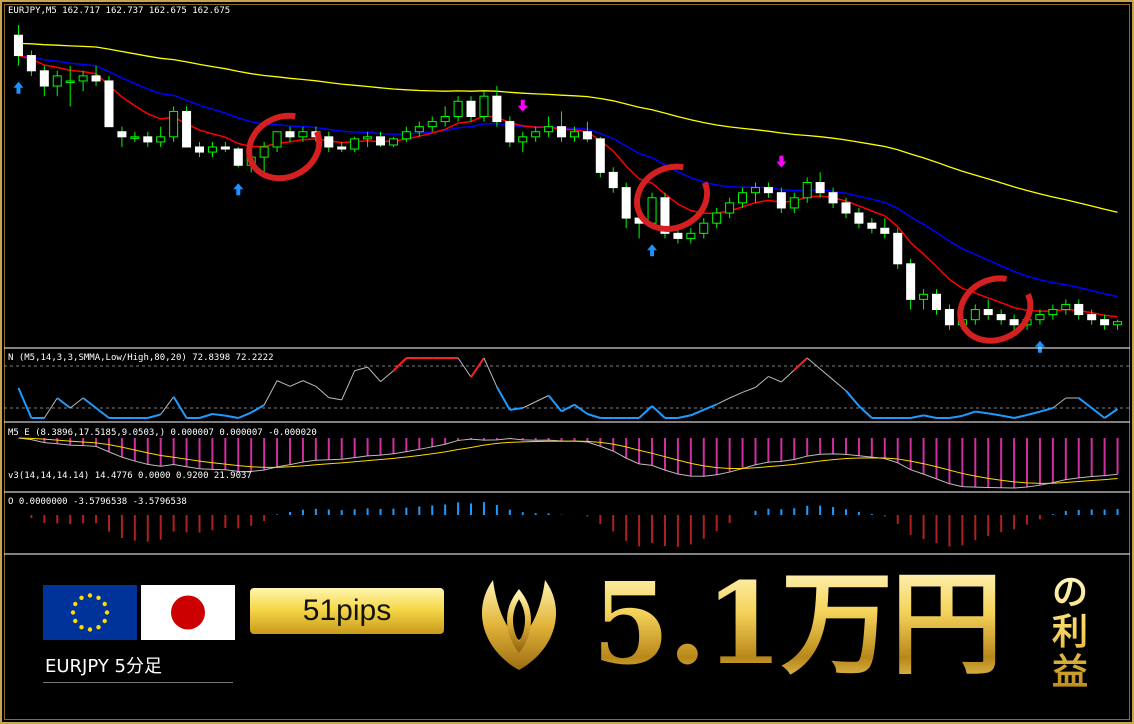 The height and width of the screenshot is (724, 1134). I want to click on suffix-char: の, so click(1069, 592).